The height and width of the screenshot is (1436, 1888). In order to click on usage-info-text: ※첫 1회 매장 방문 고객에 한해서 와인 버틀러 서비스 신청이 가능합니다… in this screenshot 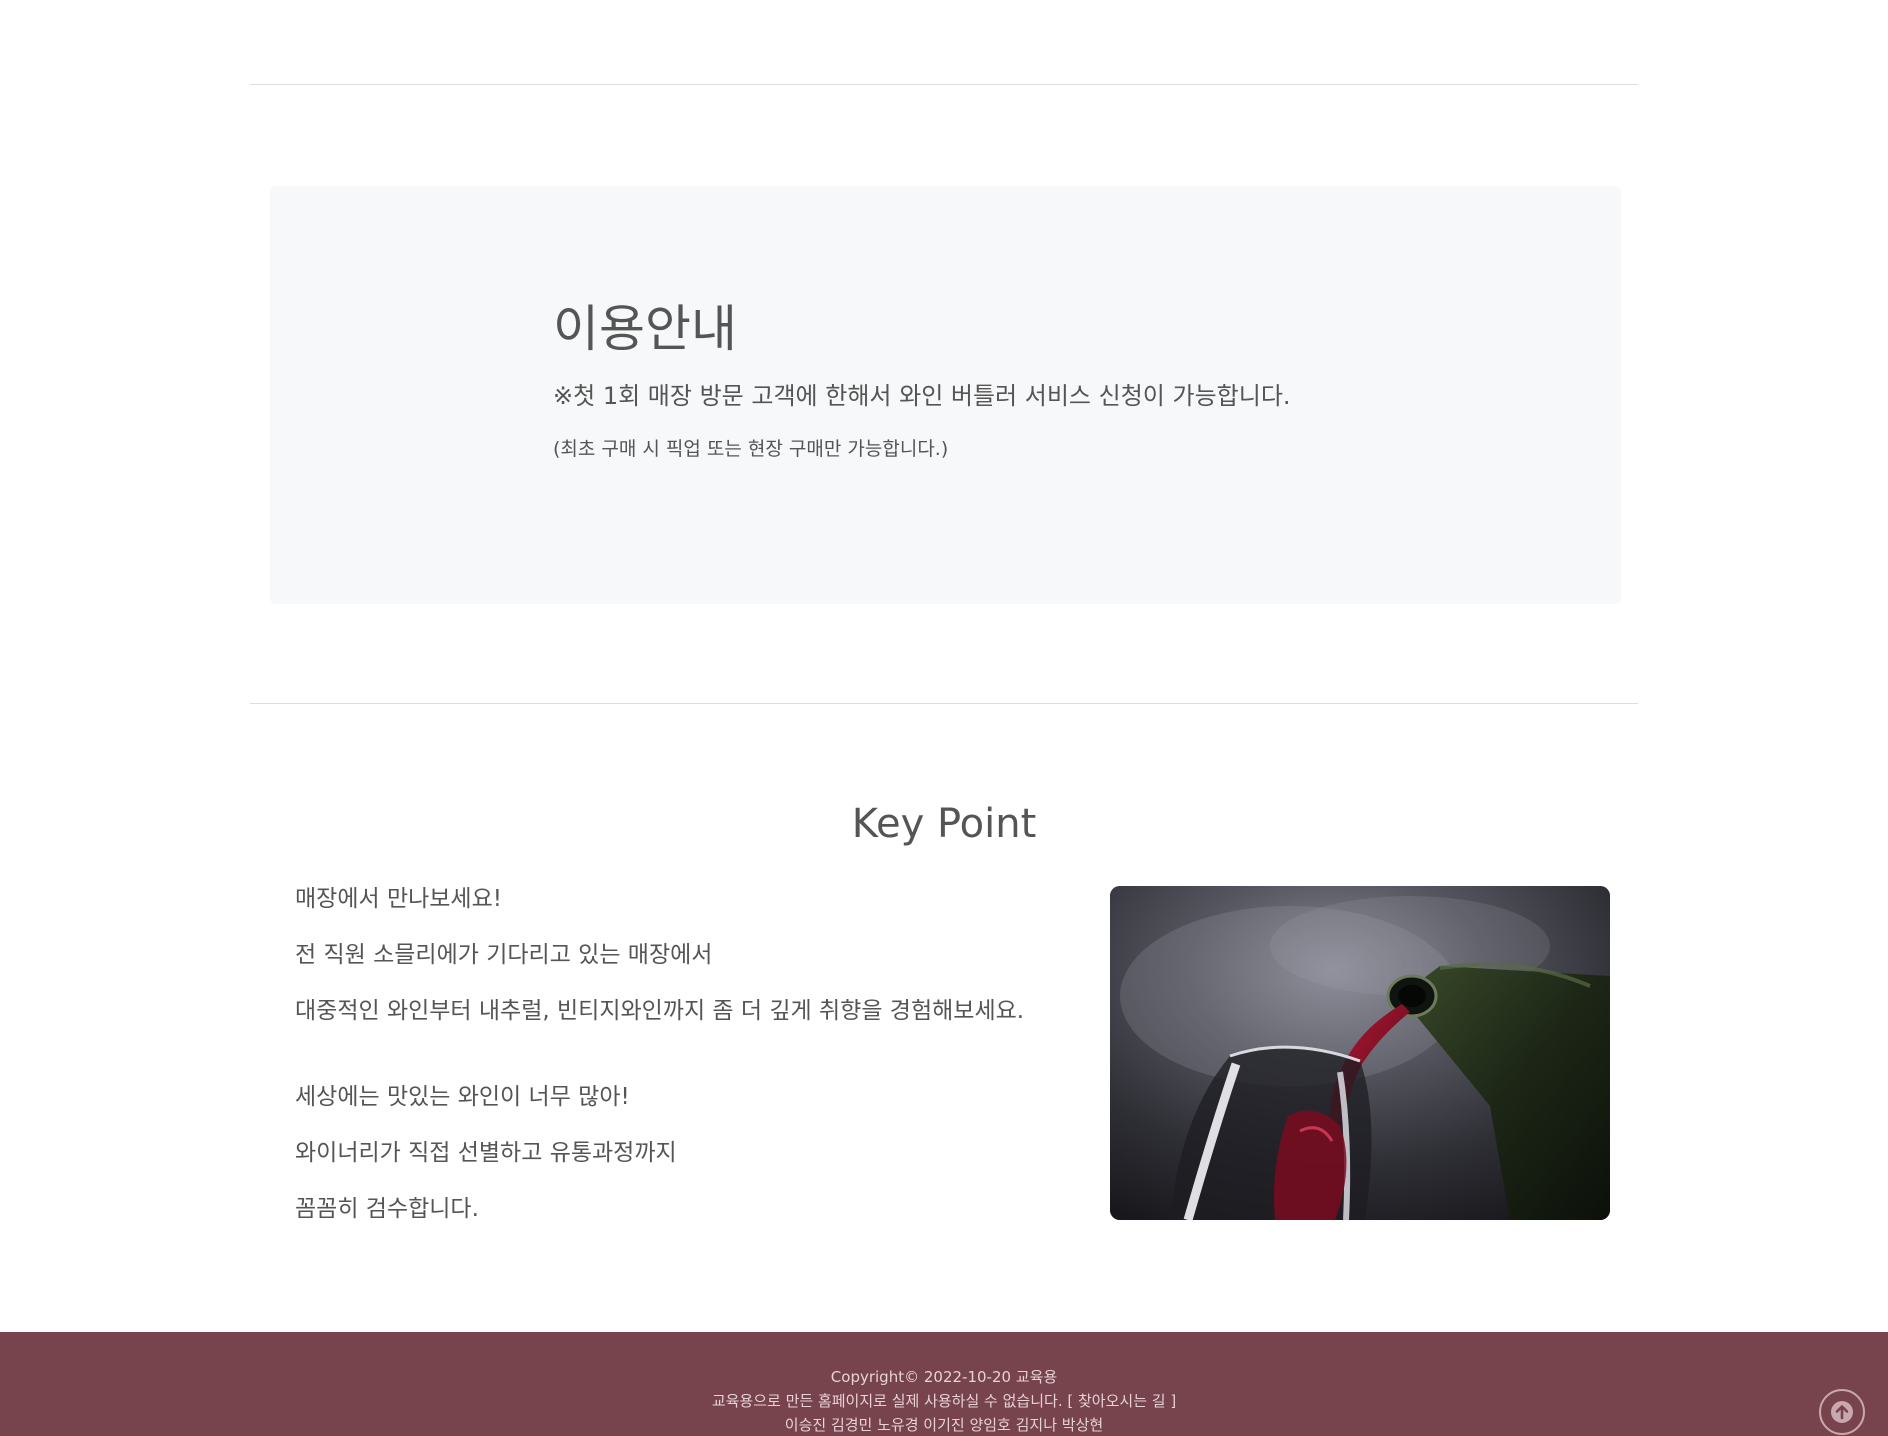, I will do `click(922, 396)`.